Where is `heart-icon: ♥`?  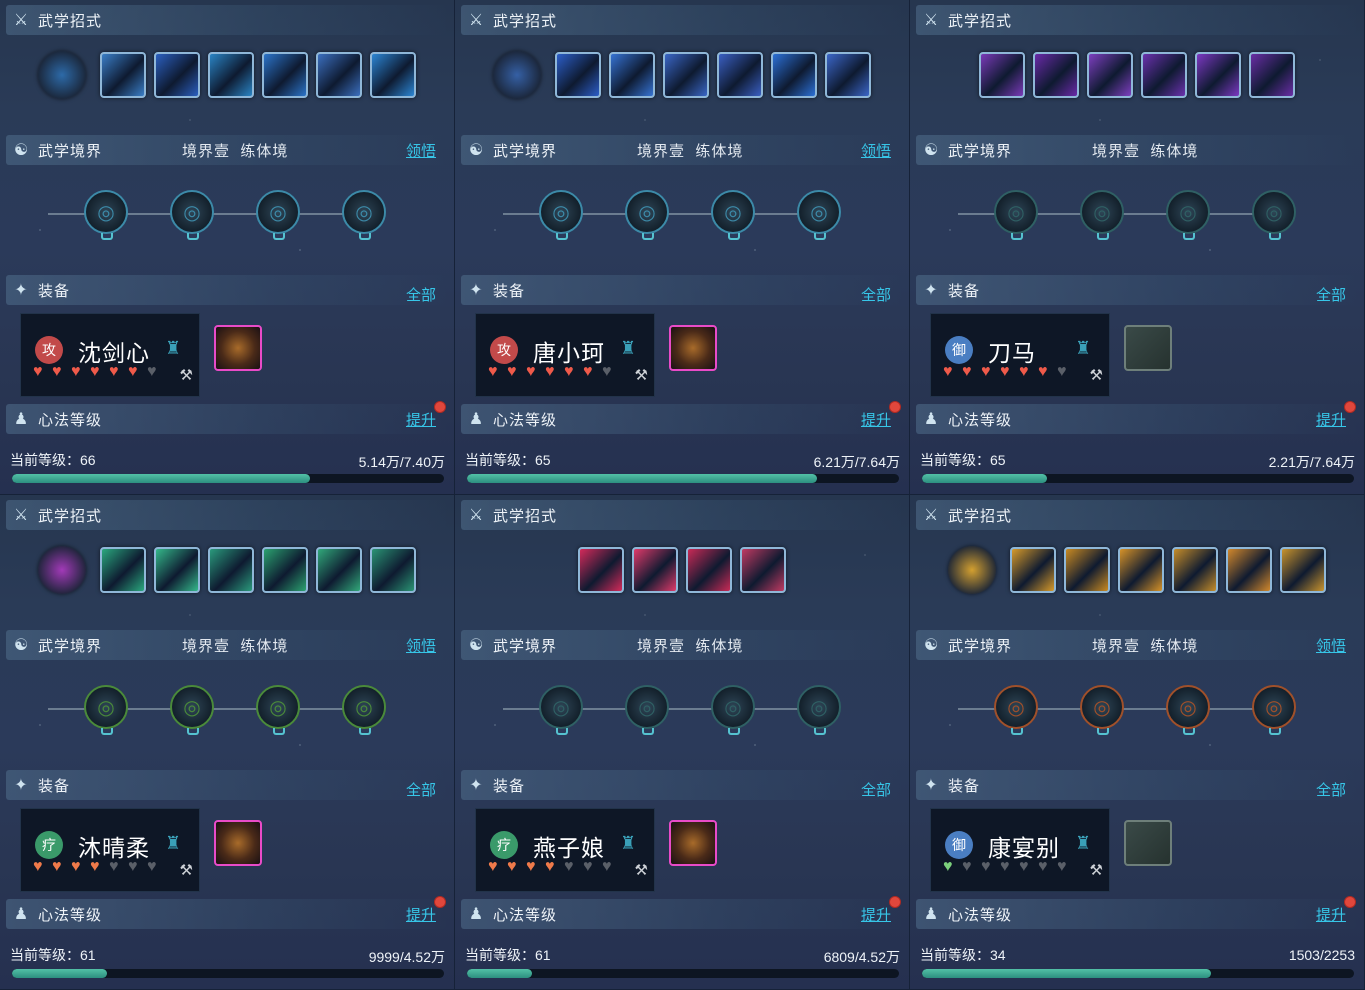
heart-icon: ♥ is located at coordinates (986, 866).